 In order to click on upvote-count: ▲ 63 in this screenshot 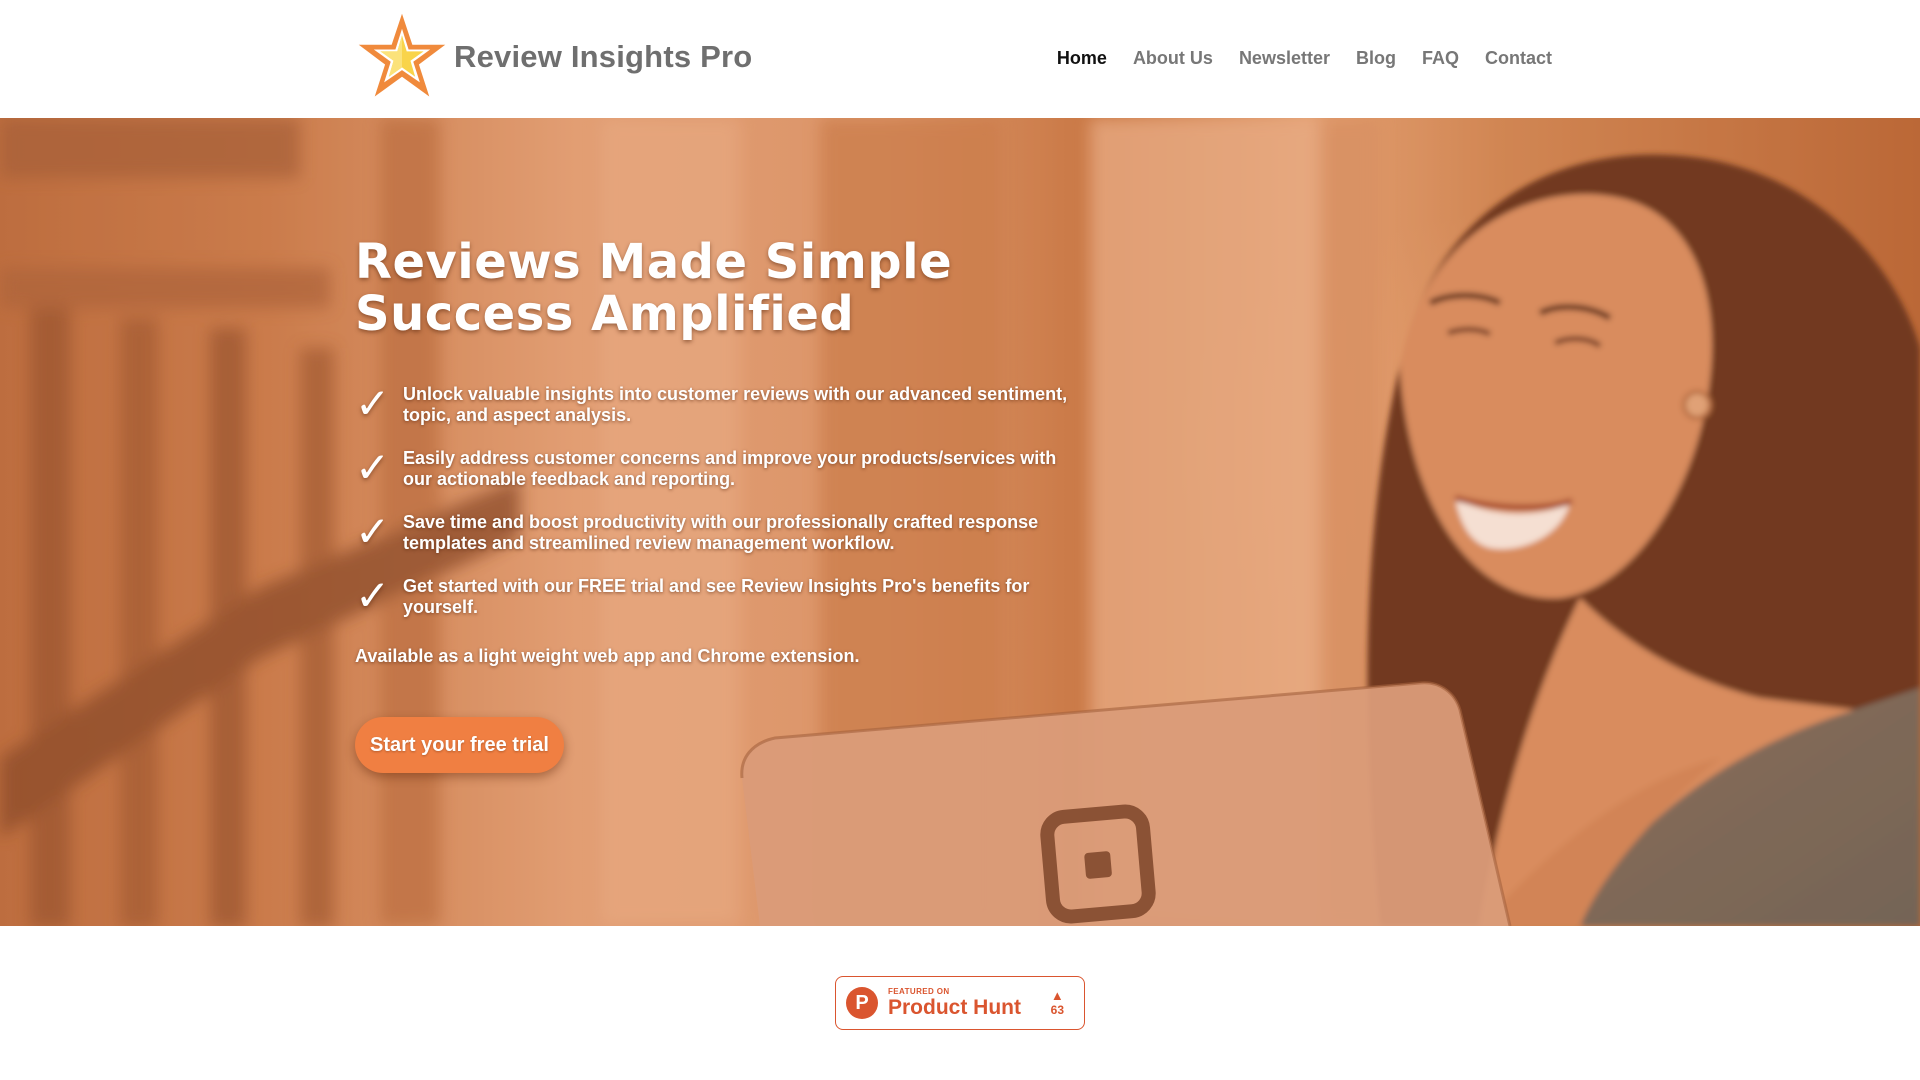, I will do `click(1057, 1003)`.